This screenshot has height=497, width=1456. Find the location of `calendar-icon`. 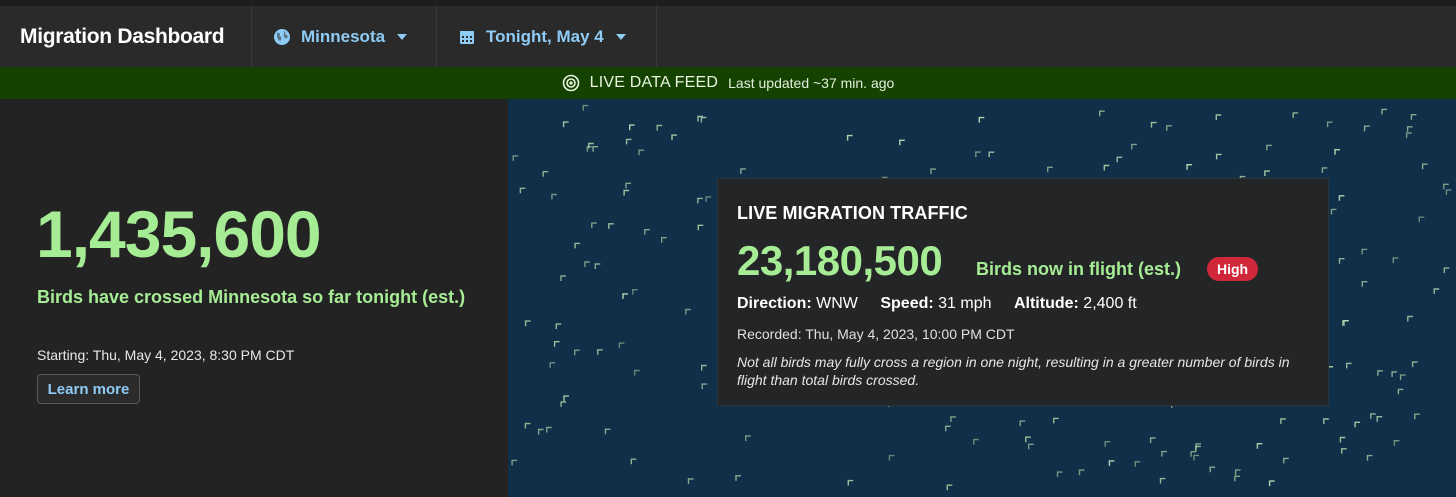

calendar-icon is located at coordinates (467, 37).